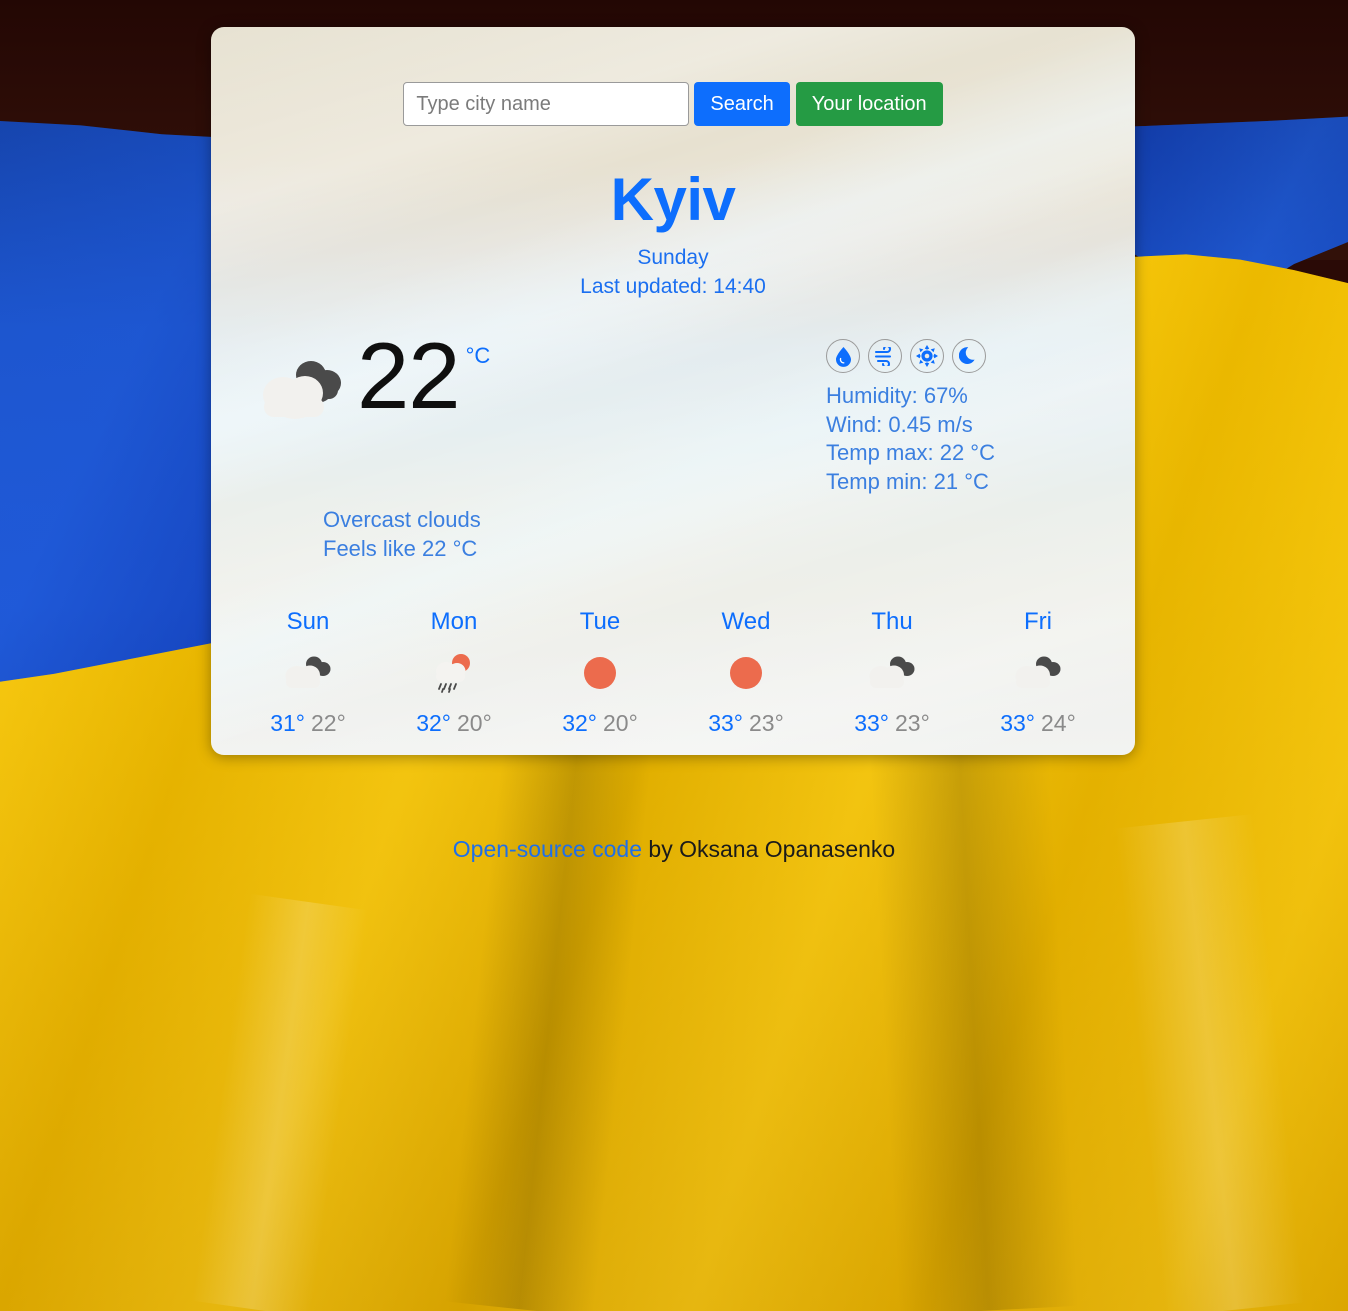 The width and height of the screenshot is (1348, 1311). What do you see at coordinates (769, 849) in the screenshot?
I see `footer-author-text: by Oksana Opanasenko` at bounding box center [769, 849].